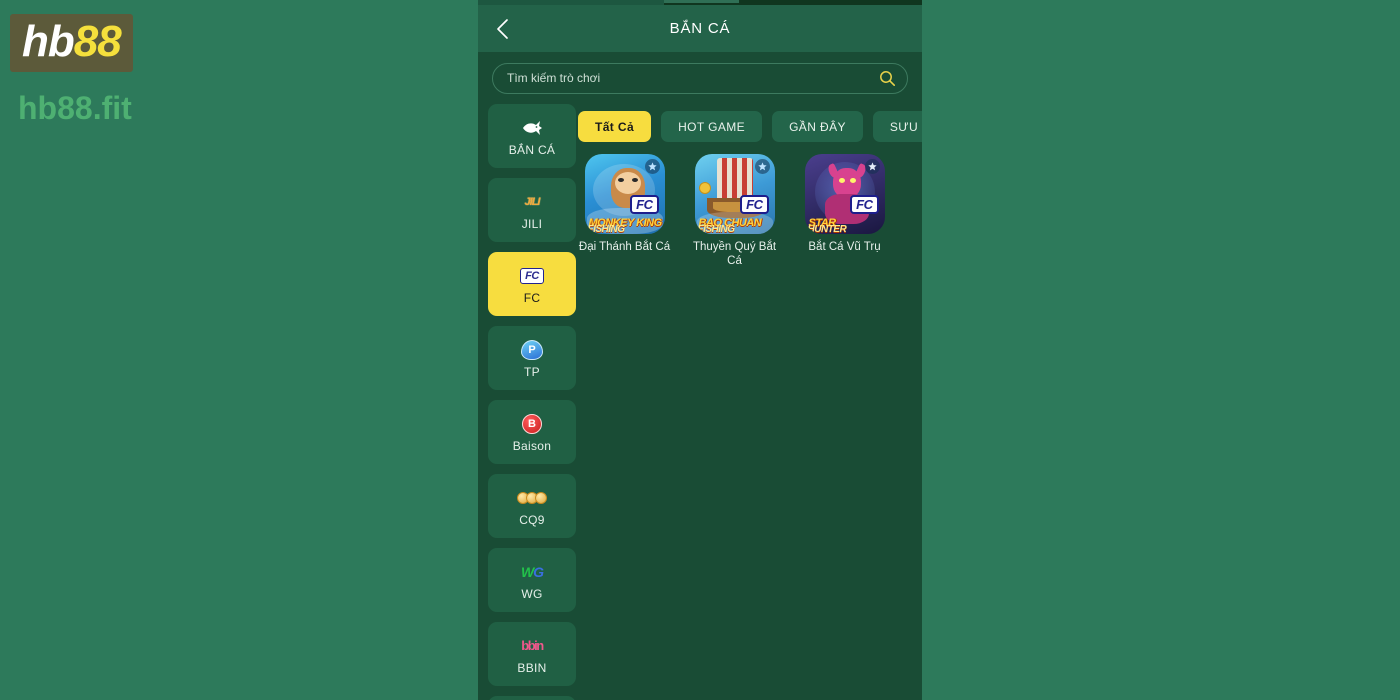 The height and width of the screenshot is (700, 1400). Describe the element at coordinates (701, 1) in the screenshot. I see `status-bar-highlight` at that location.